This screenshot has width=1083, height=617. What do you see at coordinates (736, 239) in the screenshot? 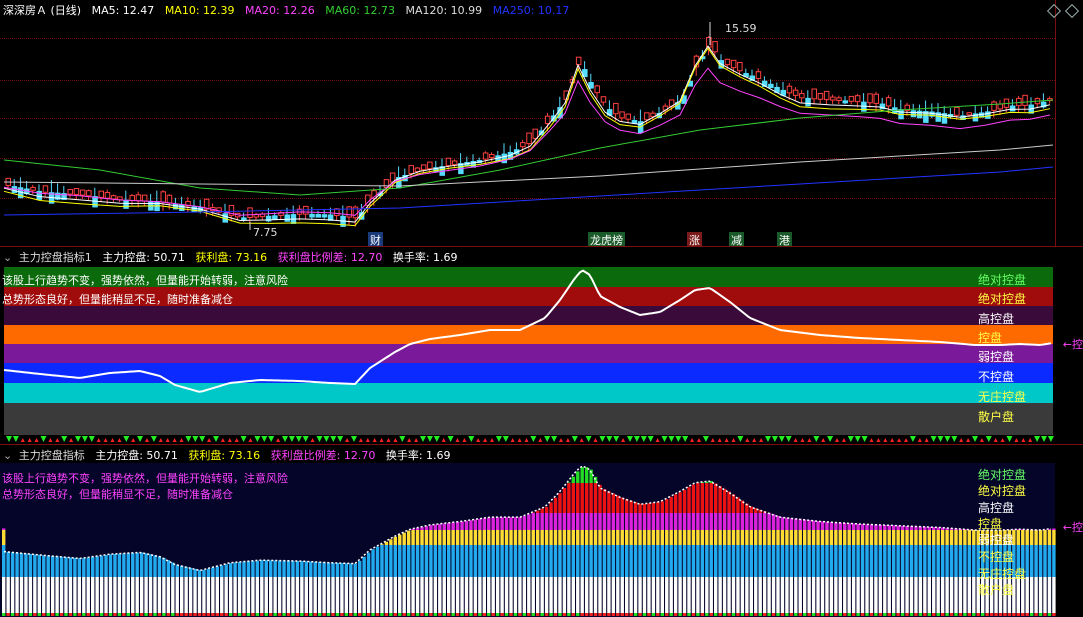
I see `event-marker-reduce: 减` at bounding box center [736, 239].